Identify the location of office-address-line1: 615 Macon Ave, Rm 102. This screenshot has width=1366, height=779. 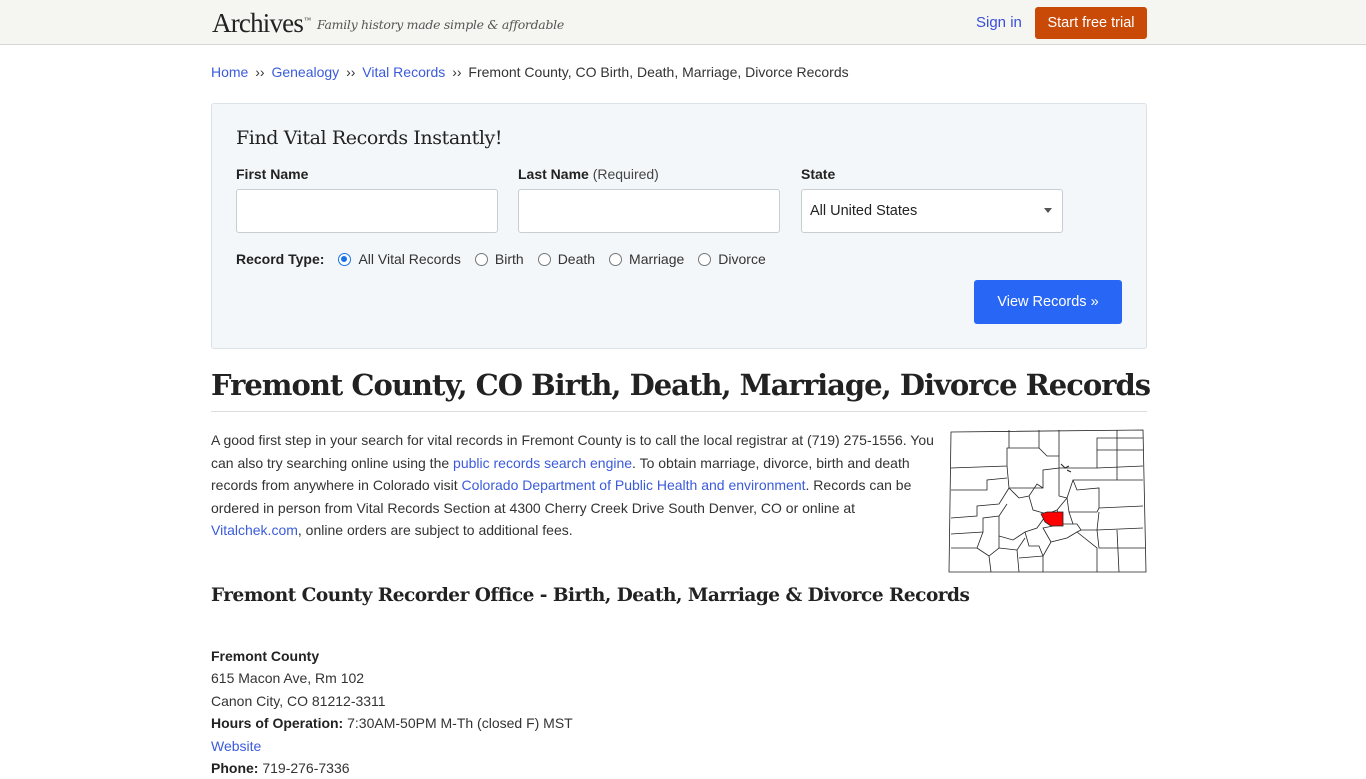
(288, 678).